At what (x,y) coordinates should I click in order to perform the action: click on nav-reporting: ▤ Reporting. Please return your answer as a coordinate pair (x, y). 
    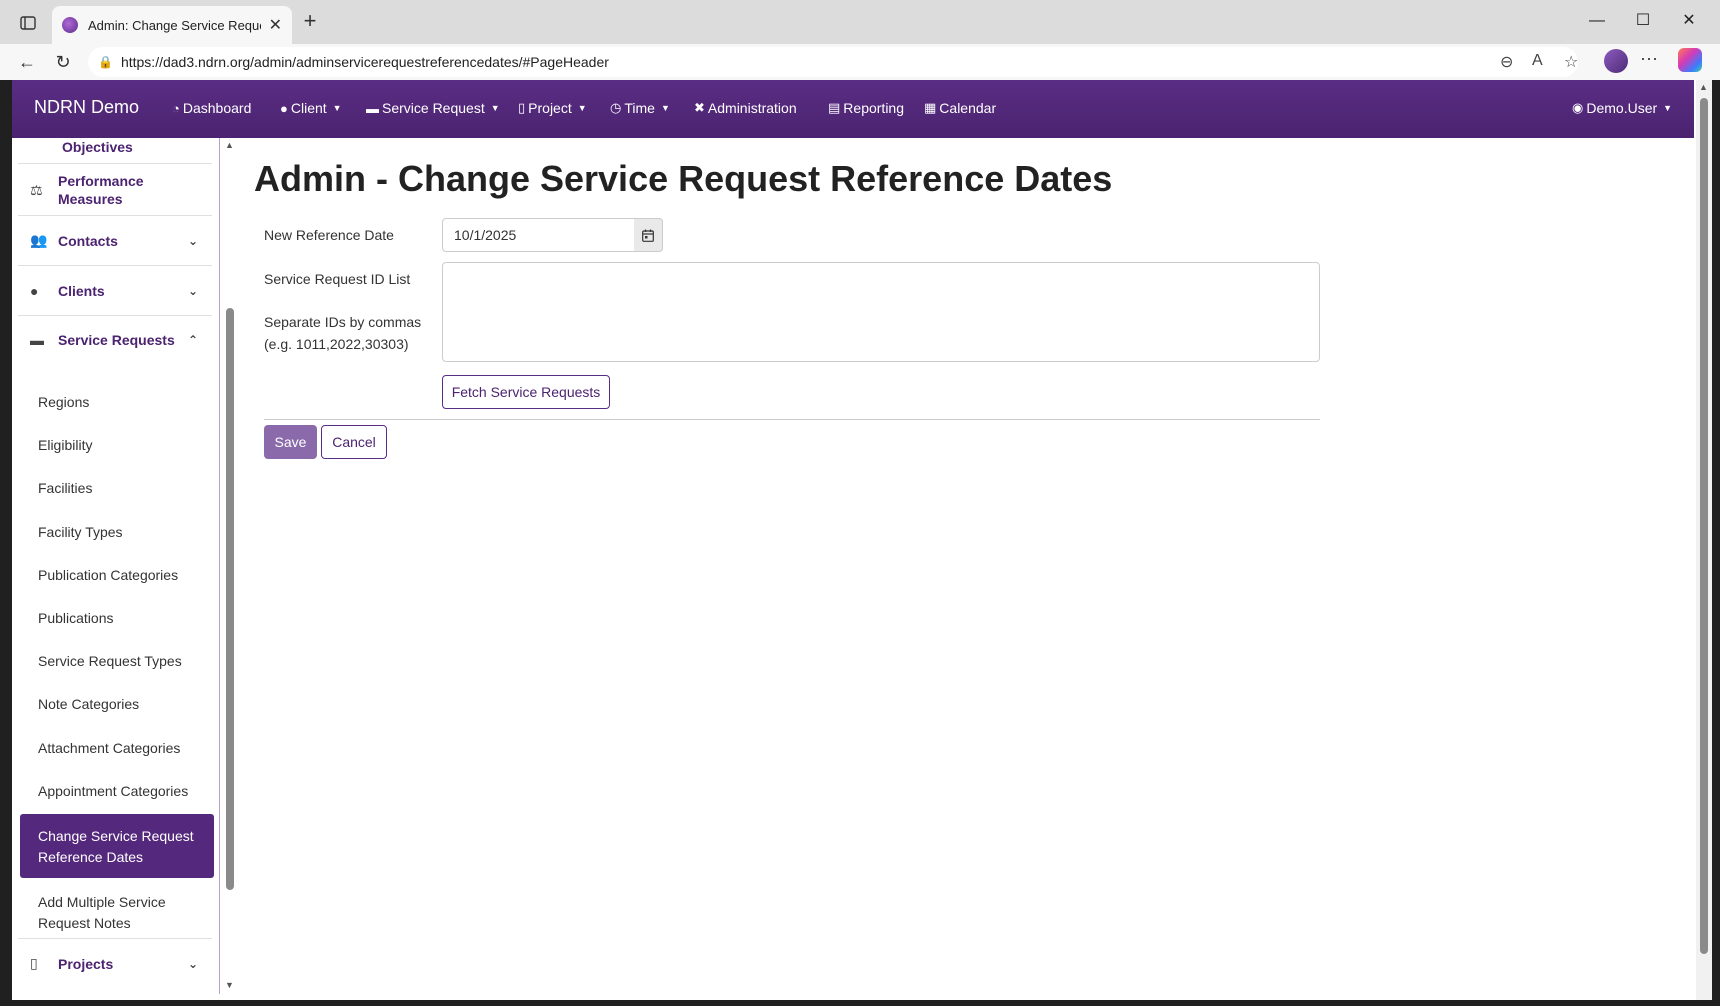
    Looking at the image, I should click on (866, 108).